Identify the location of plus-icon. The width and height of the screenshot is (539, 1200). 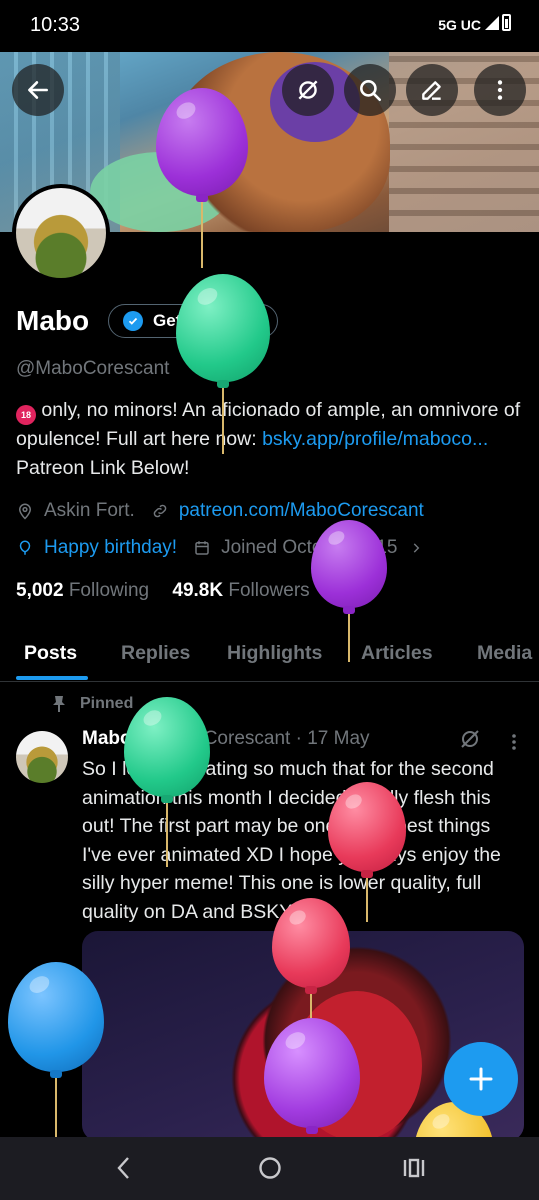
(481, 1079).